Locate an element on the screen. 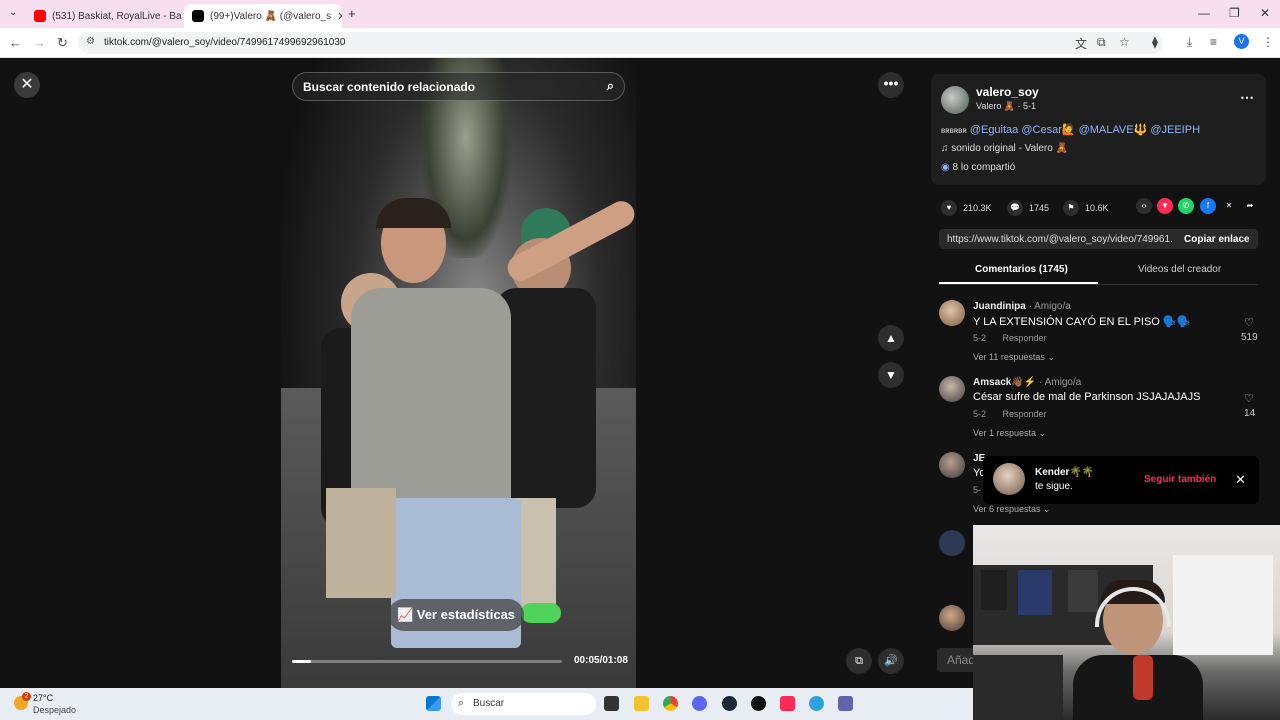  view-replies-button: Ver 11 respuestas ⌄ is located at coordinates (1014, 357).